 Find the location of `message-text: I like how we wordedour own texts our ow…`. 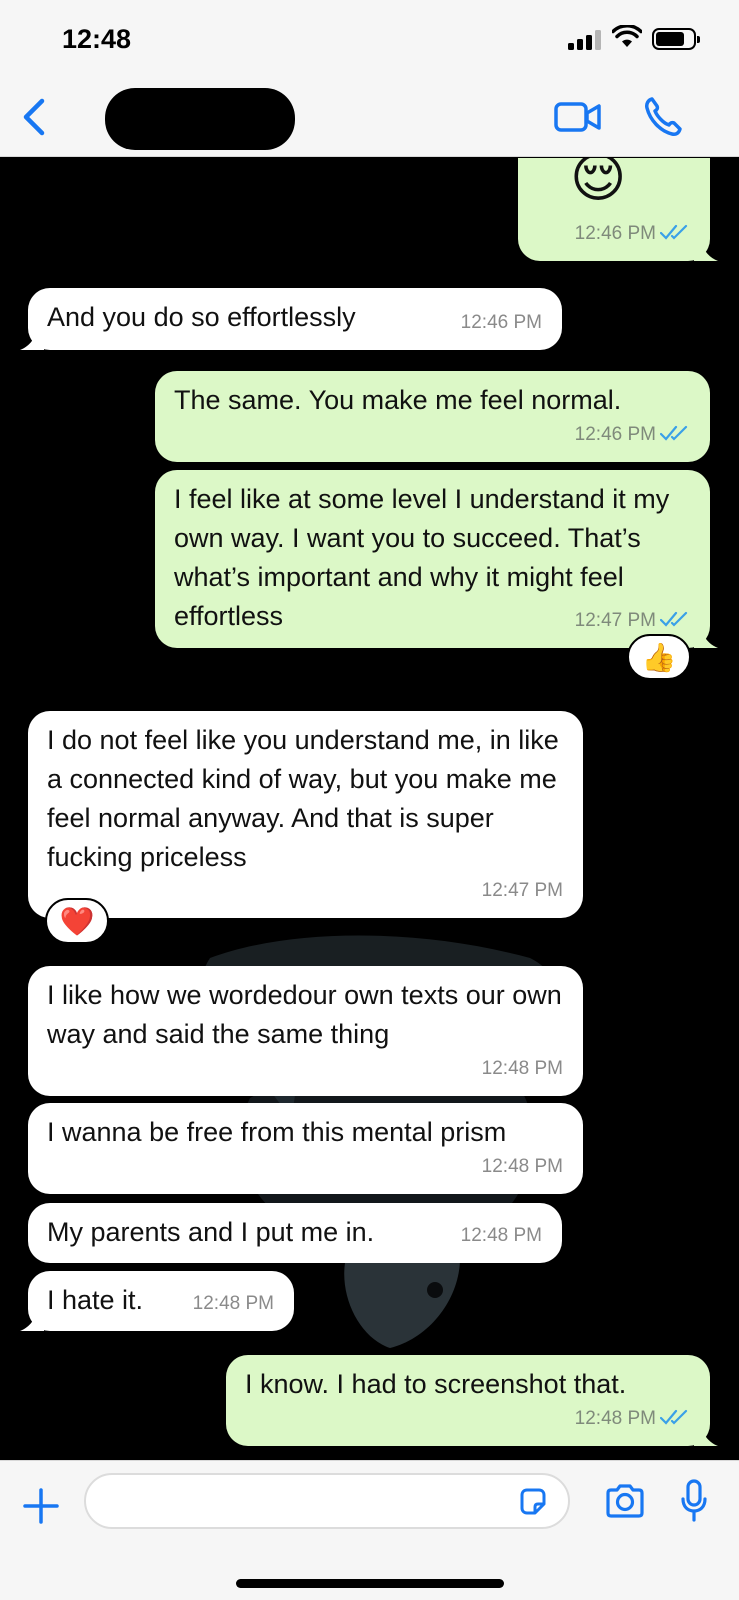

message-text: I like how we wordedour own texts our ow… is located at coordinates (304, 1014).